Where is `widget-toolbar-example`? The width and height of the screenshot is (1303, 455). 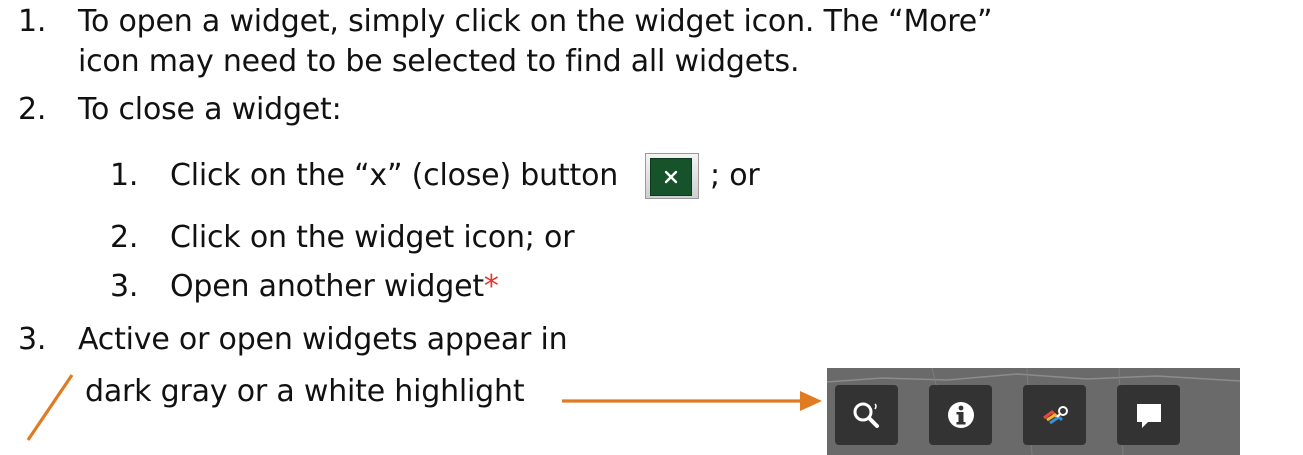 widget-toolbar-example is located at coordinates (1033, 411).